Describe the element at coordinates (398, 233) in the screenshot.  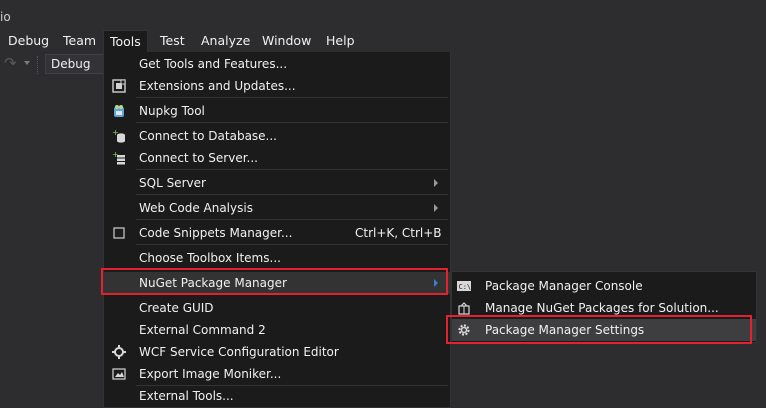
I see `menu-item-shortcut: Ctrl+K, Ctrl+B` at that location.